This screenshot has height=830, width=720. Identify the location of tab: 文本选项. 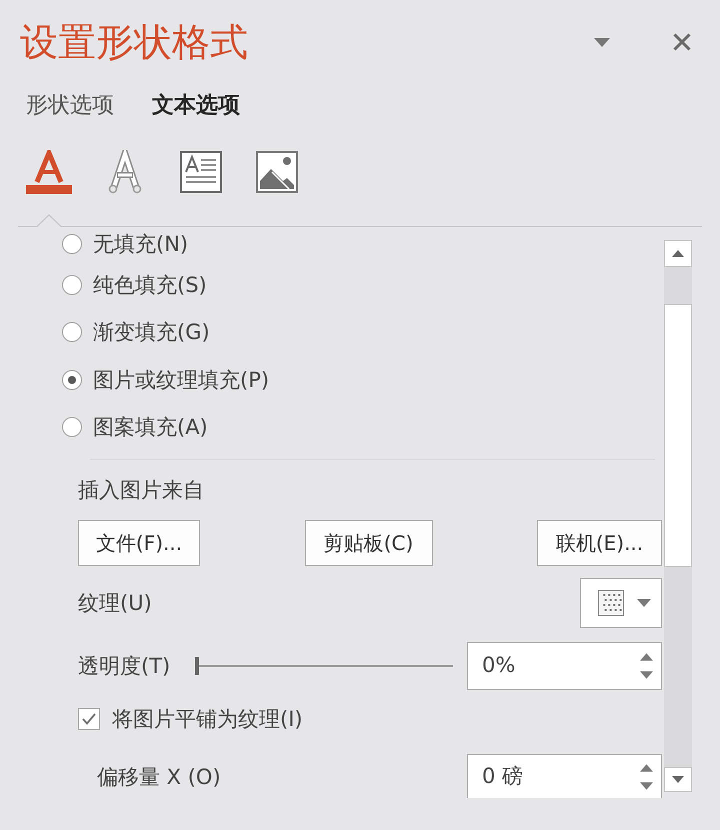
(196, 106).